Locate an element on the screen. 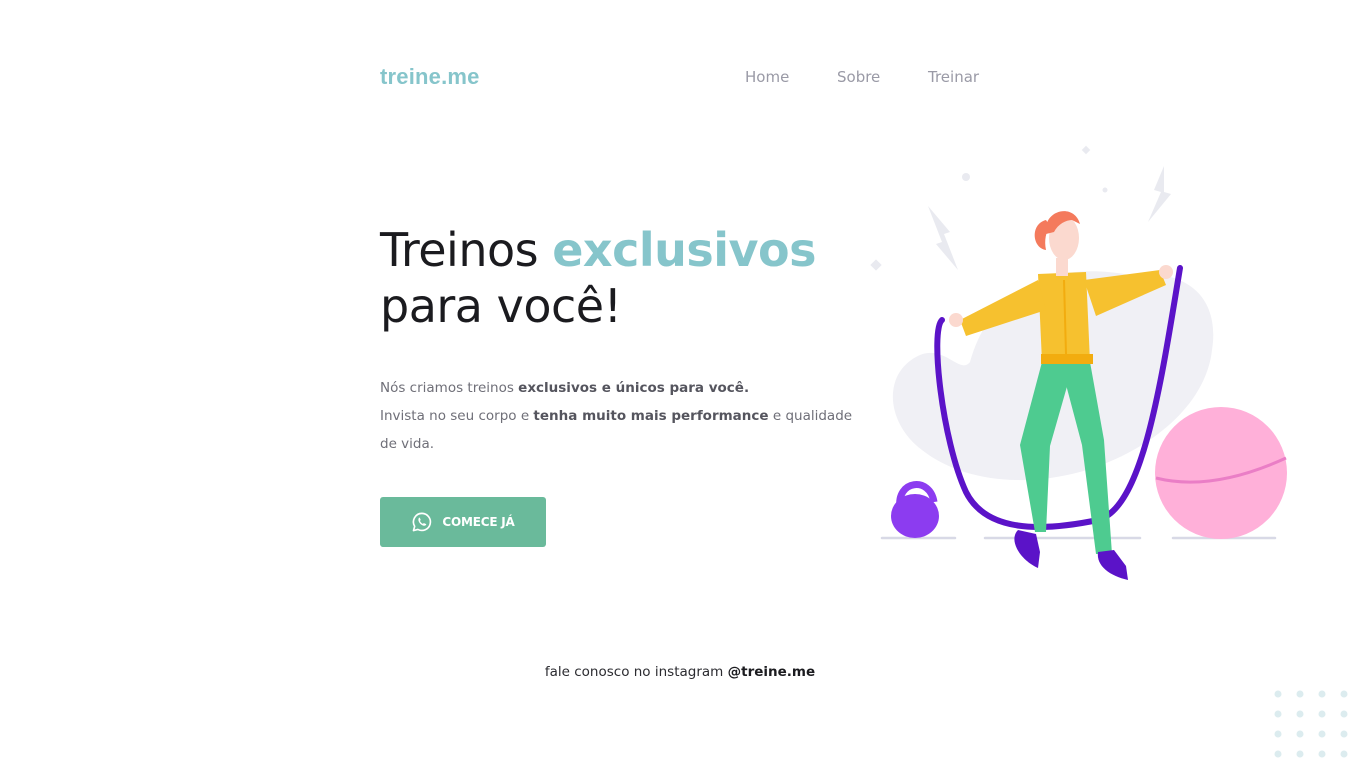 The width and height of the screenshot is (1360, 768). hero-title-part1: Treinos is located at coordinates (466, 250).